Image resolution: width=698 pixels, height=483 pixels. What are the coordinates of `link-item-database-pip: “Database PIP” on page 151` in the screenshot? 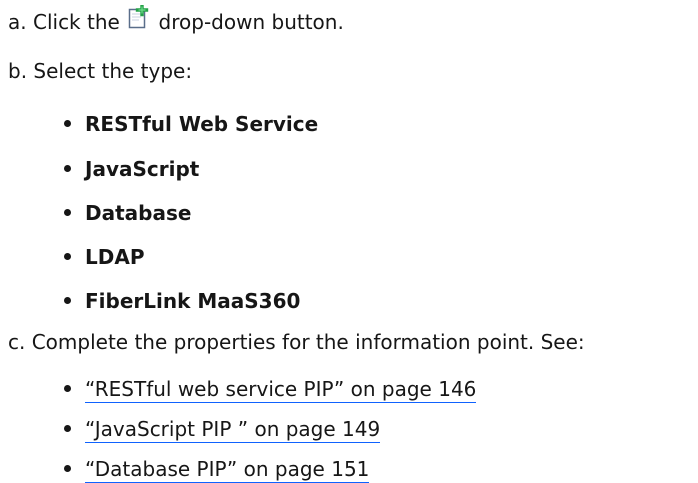 It's located at (217, 469).